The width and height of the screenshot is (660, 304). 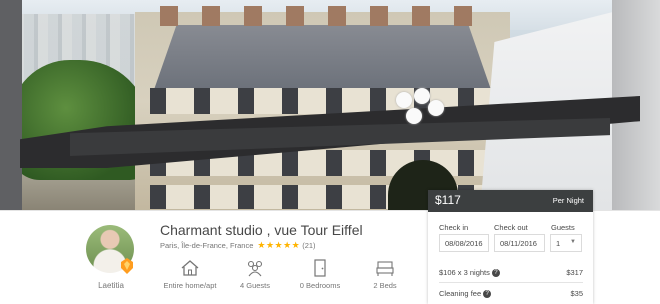 I want to click on check-in-label: Check in, so click(x=454, y=227).